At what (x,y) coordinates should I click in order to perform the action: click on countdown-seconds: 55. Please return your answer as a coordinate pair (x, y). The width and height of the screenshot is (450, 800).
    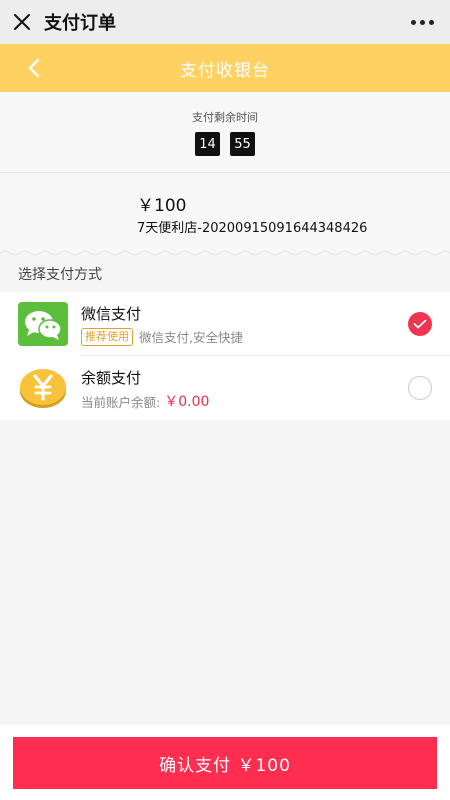
    Looking at the image, I should click on (242, 144).